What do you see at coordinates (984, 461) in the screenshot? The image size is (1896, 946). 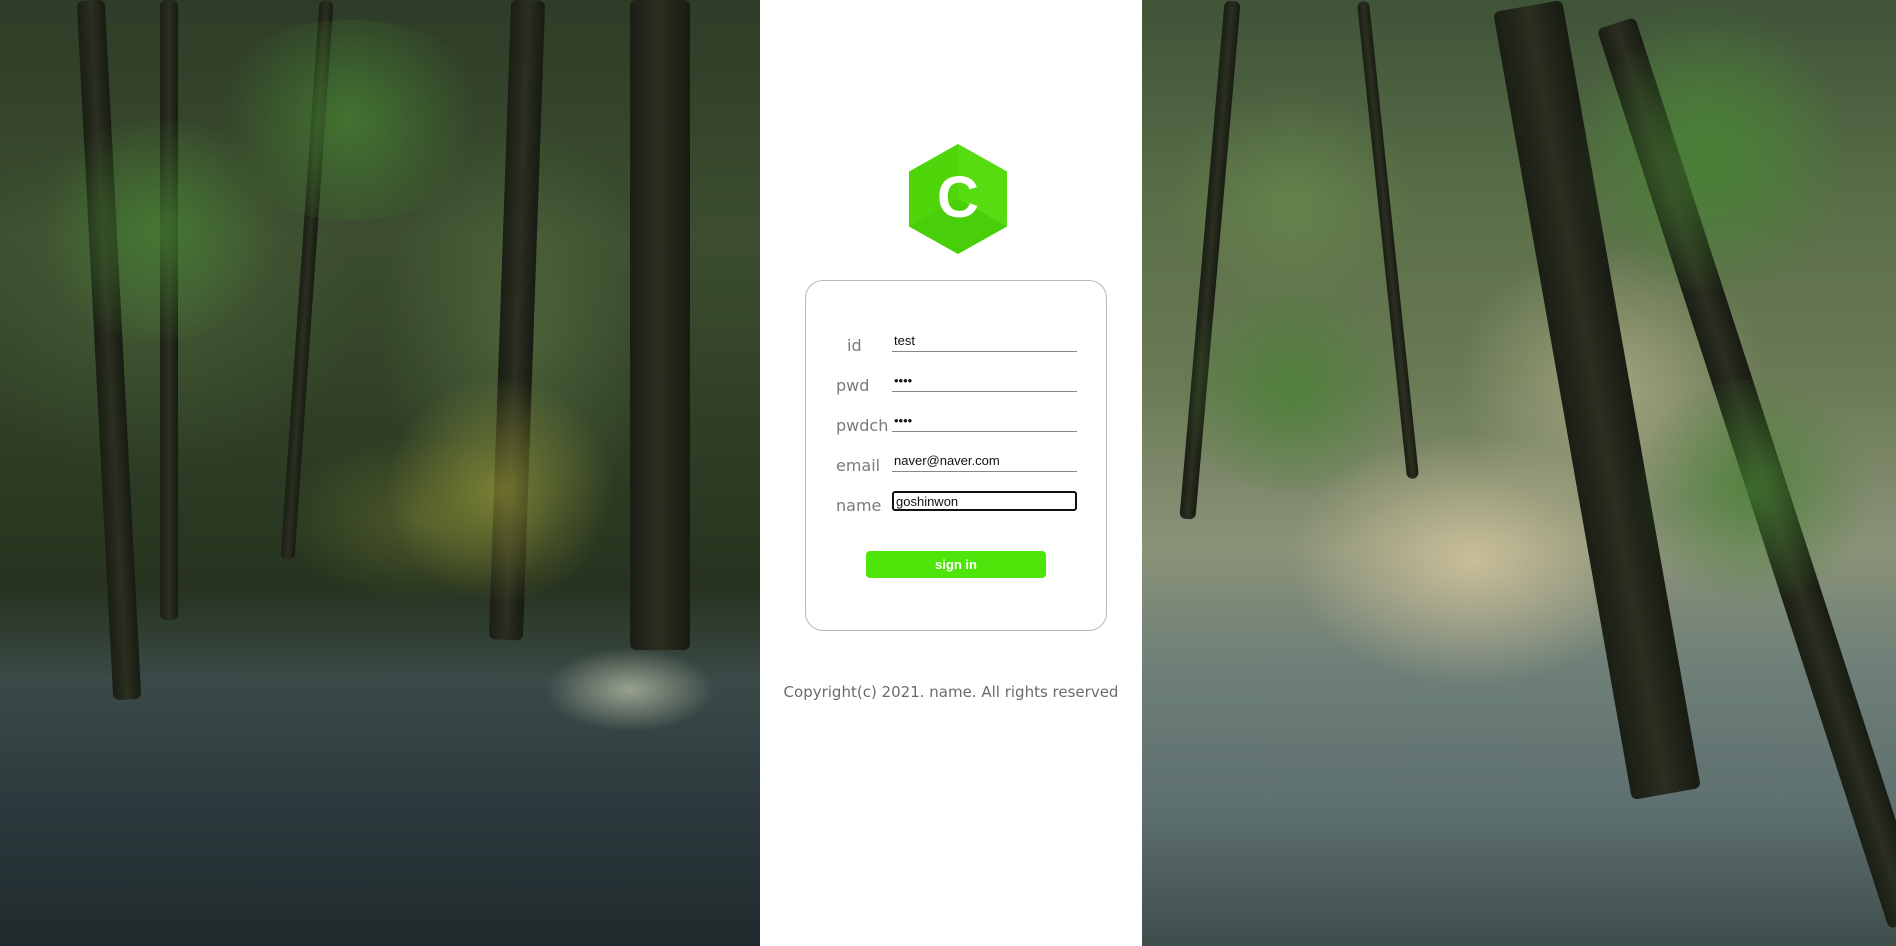 I see `email-input` at bounding box center [984, 461].